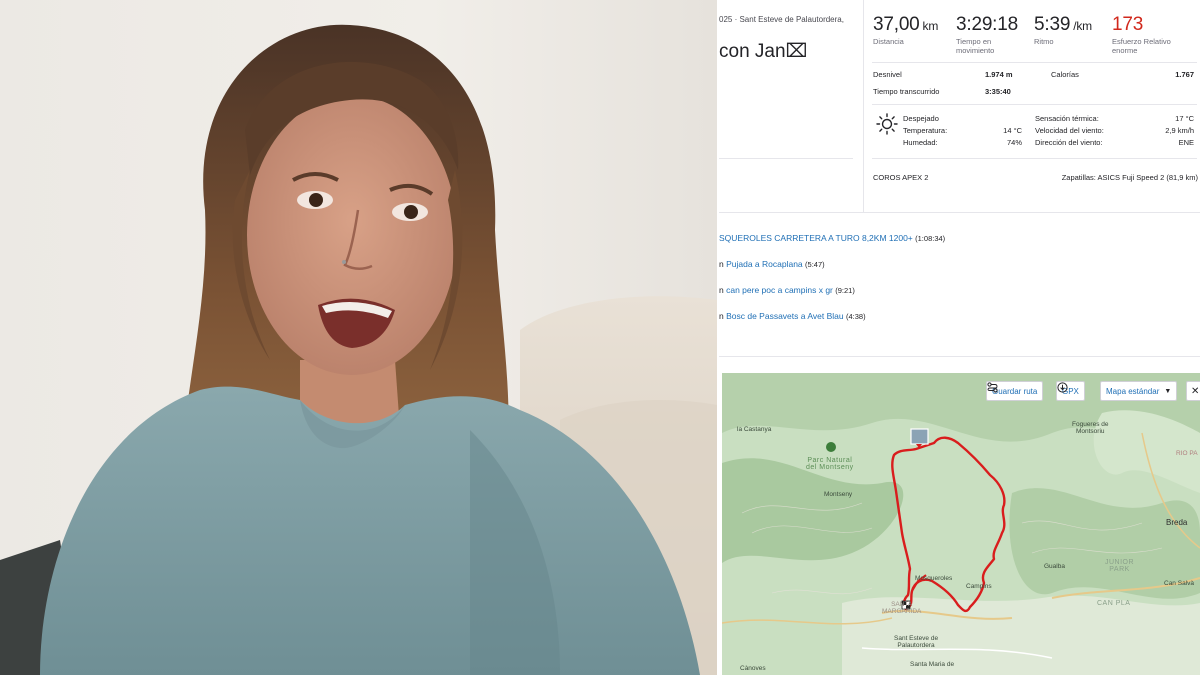 The width and height of the screenshot is (1200, 675). What do you see at coordinates (1168, 391) in the screenshot?
I see `caret-down-icon: ▼` at bounding box center [1168, 391].